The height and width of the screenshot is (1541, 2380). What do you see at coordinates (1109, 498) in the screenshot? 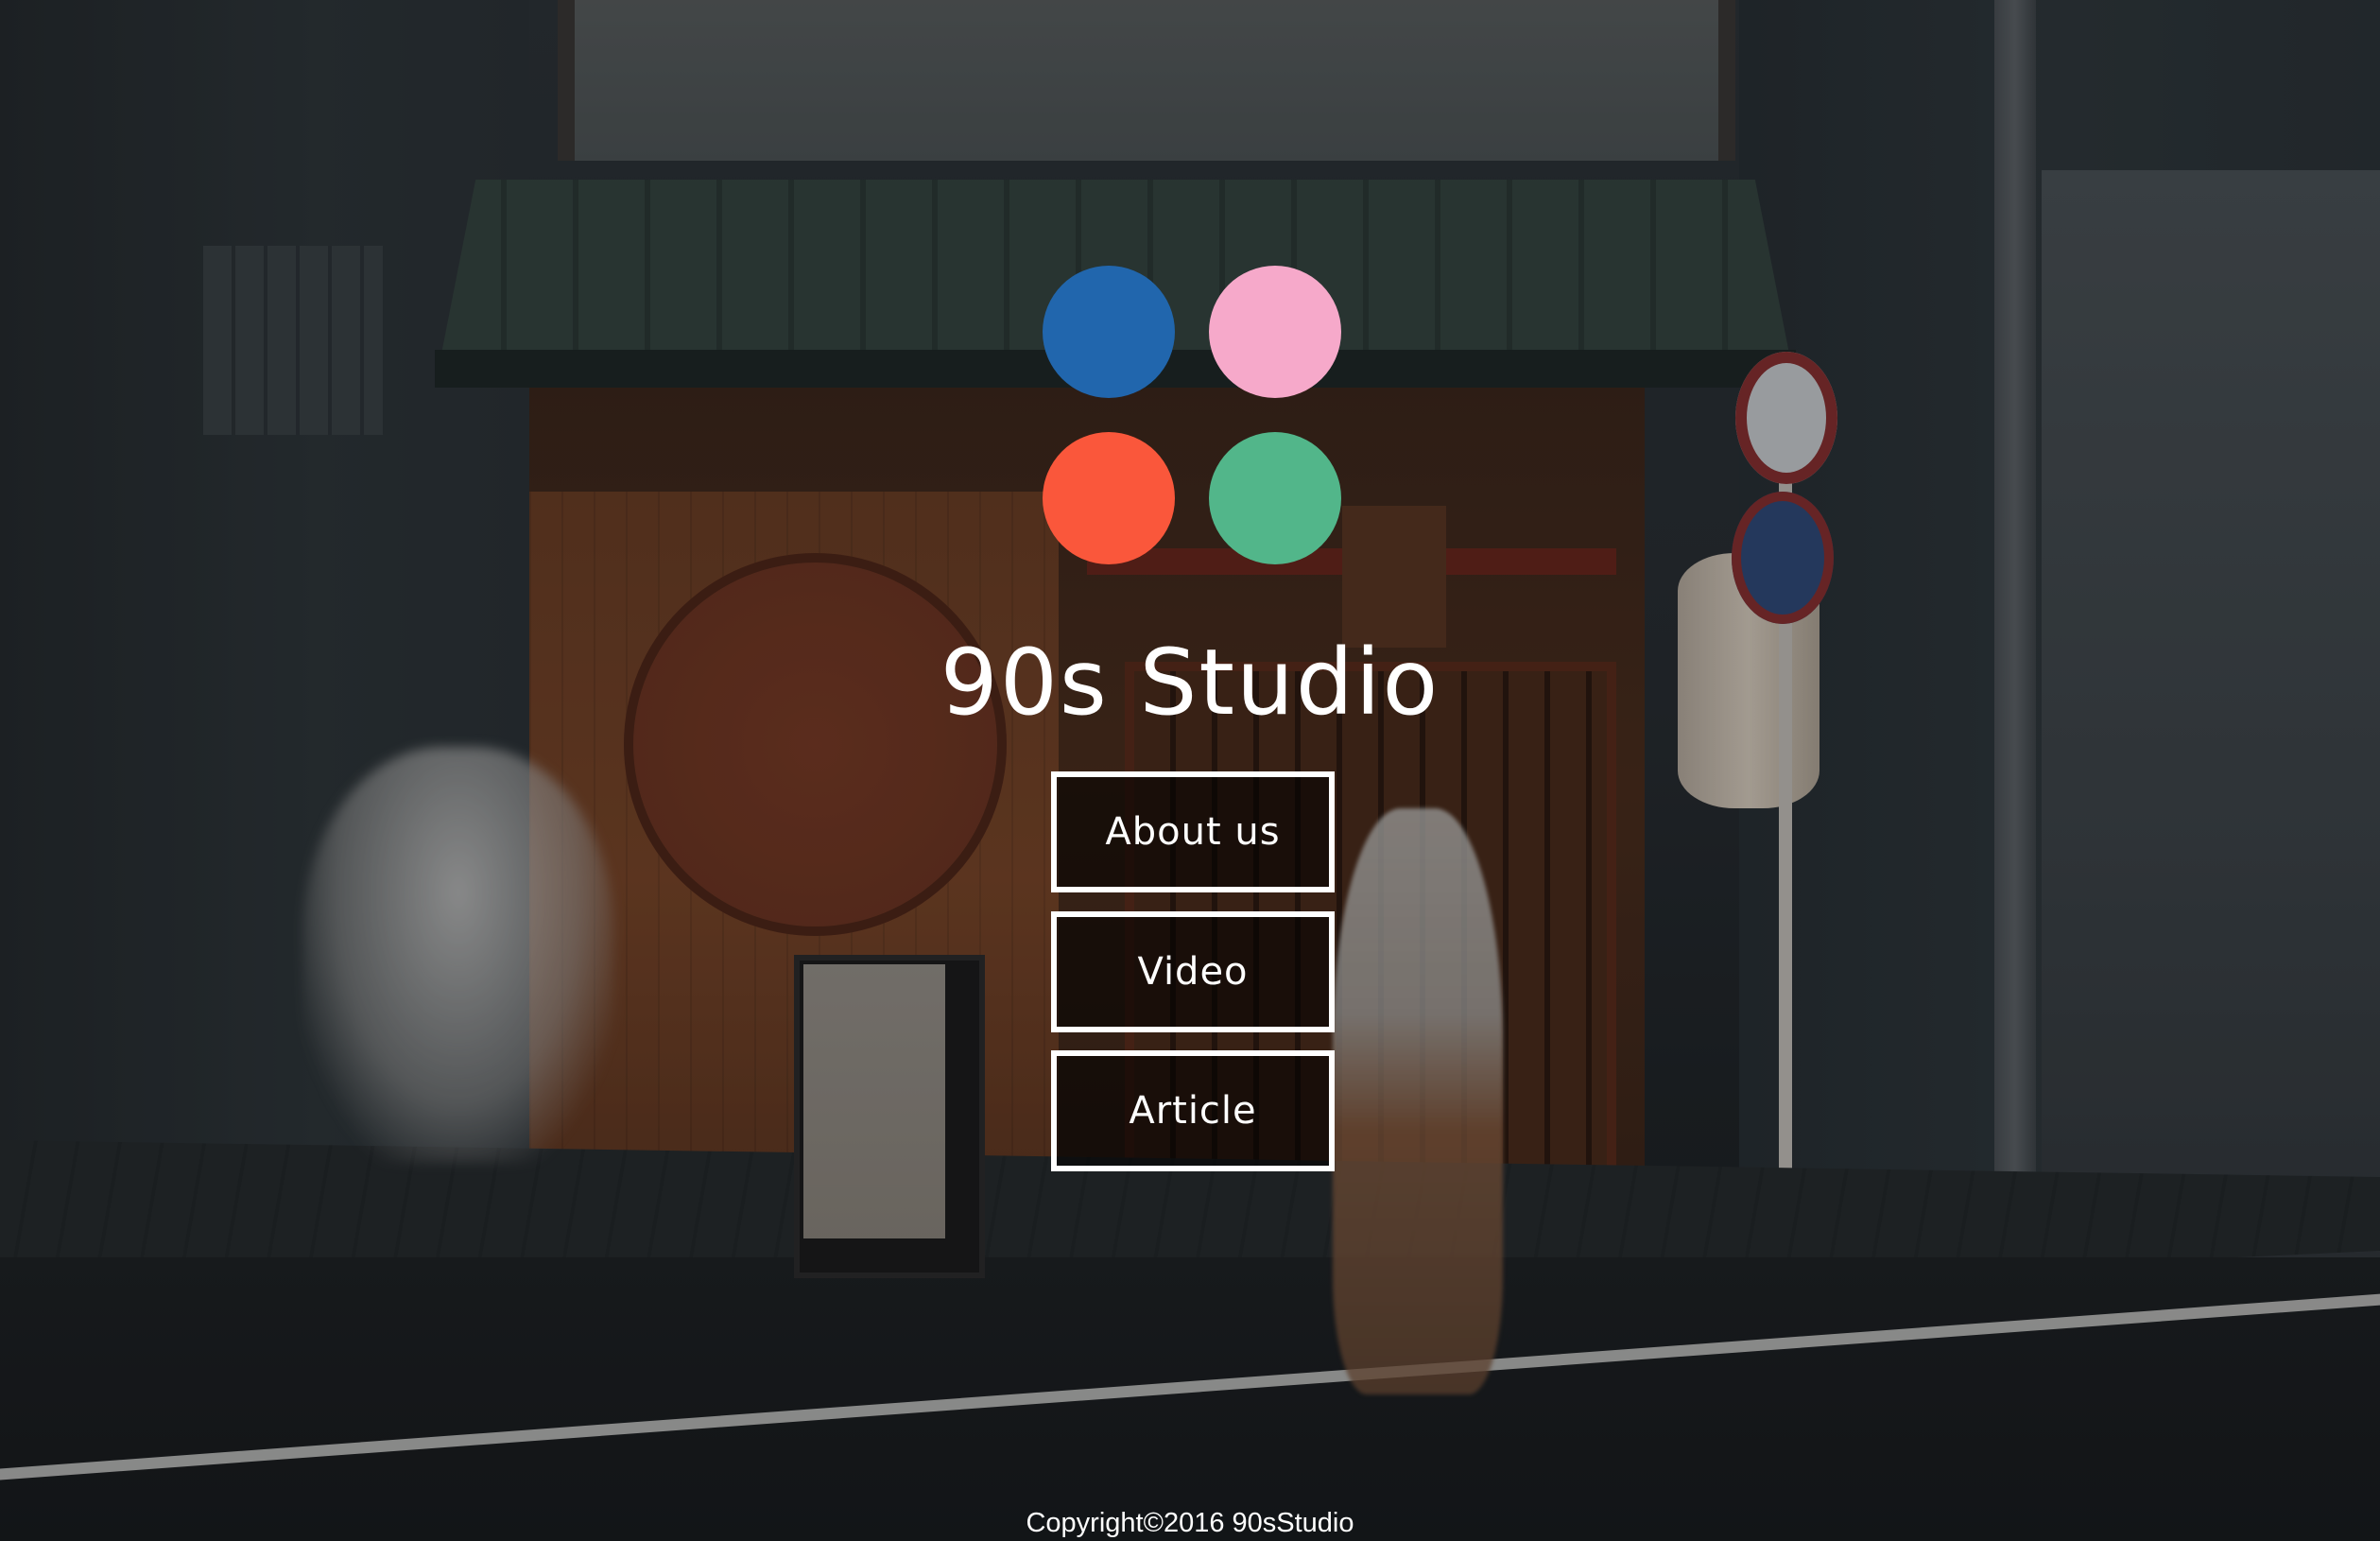
I see `logo-dot-orange` at bounding box center [1109, 498].